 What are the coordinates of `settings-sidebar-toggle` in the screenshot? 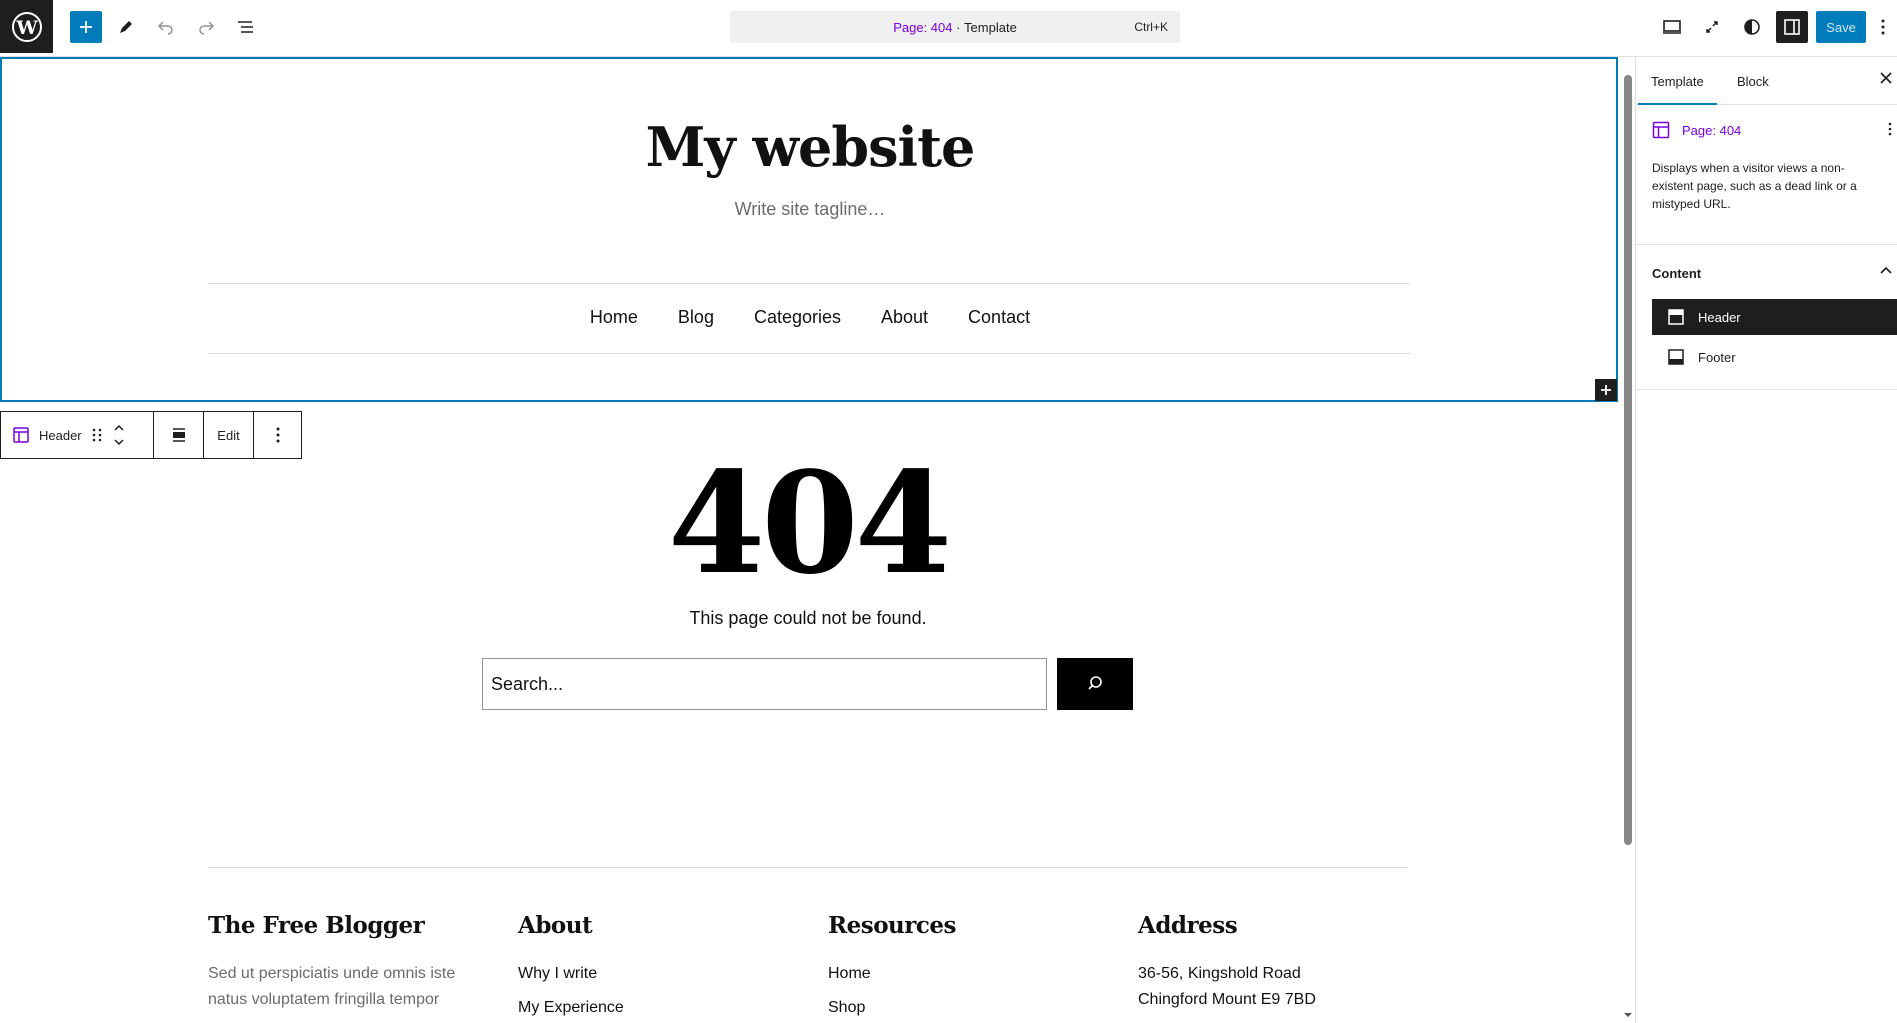 It's located at (1792, 27).